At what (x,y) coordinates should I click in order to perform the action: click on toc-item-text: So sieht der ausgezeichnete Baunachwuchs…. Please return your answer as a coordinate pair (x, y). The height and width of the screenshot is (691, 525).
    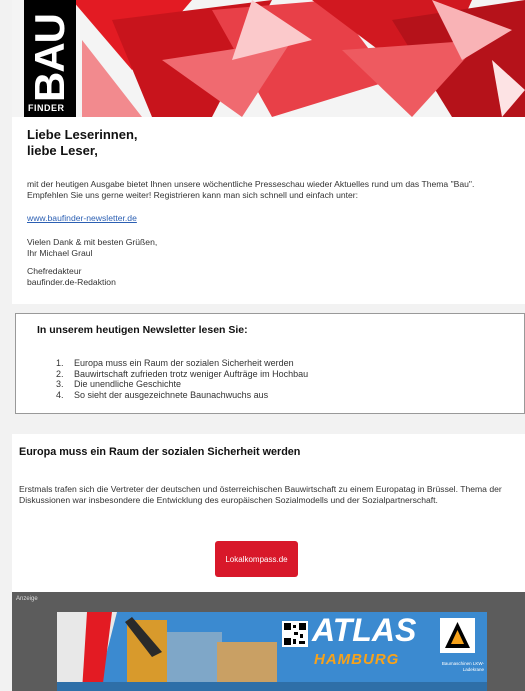
    Looking at the image, I should click on (171, 394).